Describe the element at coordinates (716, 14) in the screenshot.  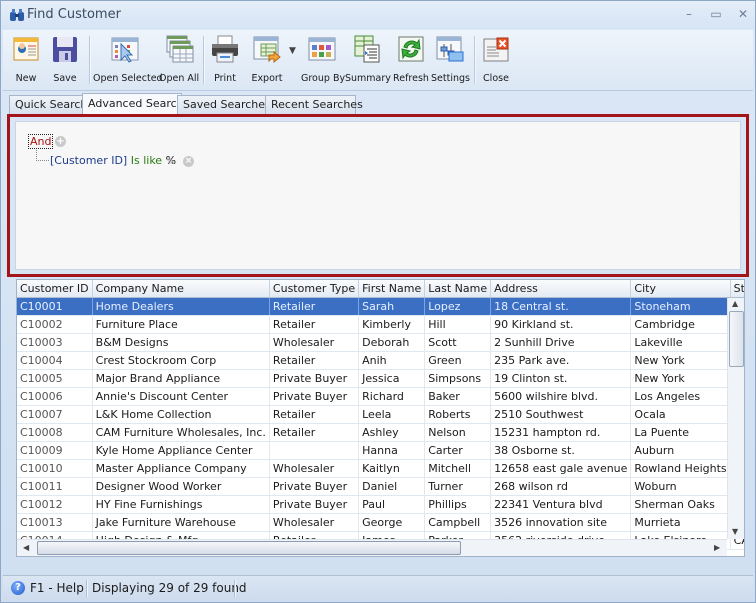
I see `maximize-button: ▭` at that location.